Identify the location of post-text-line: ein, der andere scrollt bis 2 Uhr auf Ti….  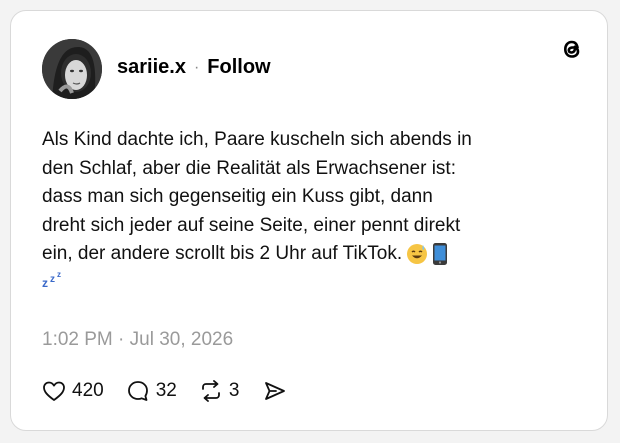
(222, 253).